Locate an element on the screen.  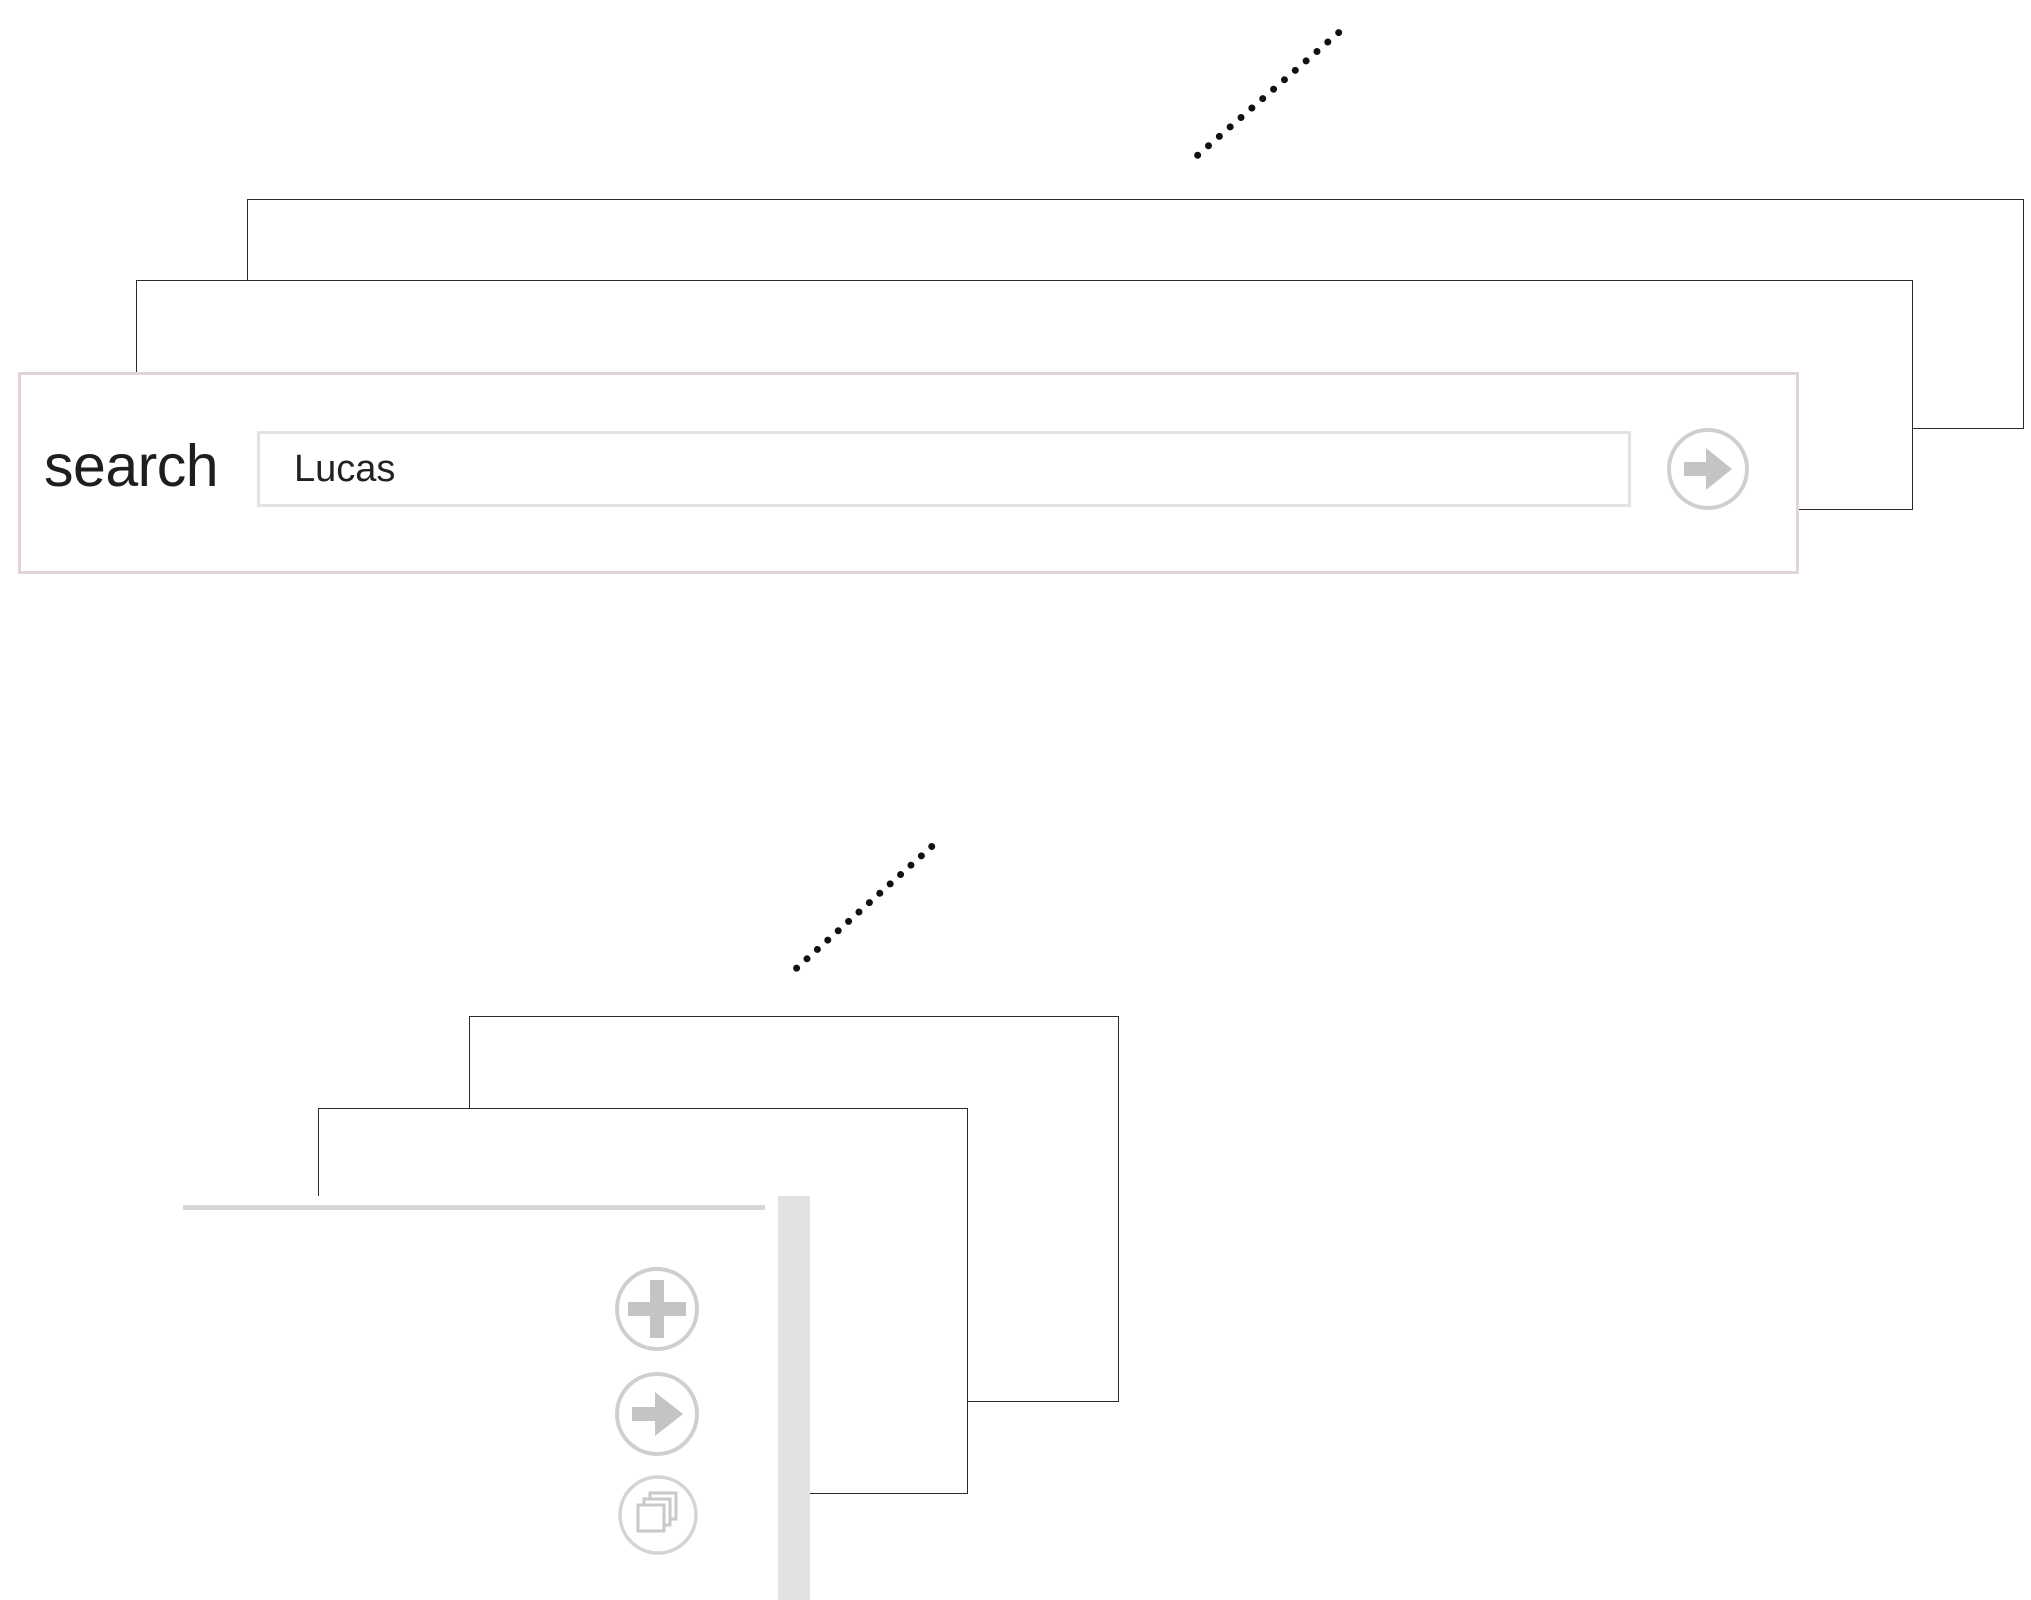
dotted-connector-top is located at coordinates (1268, 94).